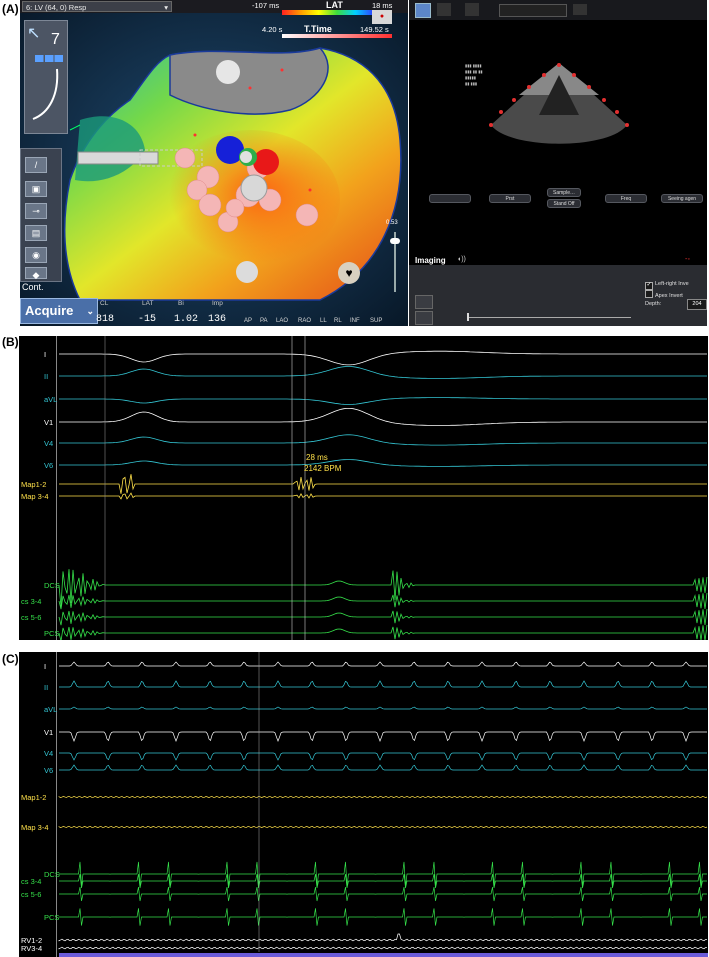  What do you see at coordinates (626, 198) in the screenshot?
I see `imaging-button-freq: Freq` at bounding box center [626, 198].